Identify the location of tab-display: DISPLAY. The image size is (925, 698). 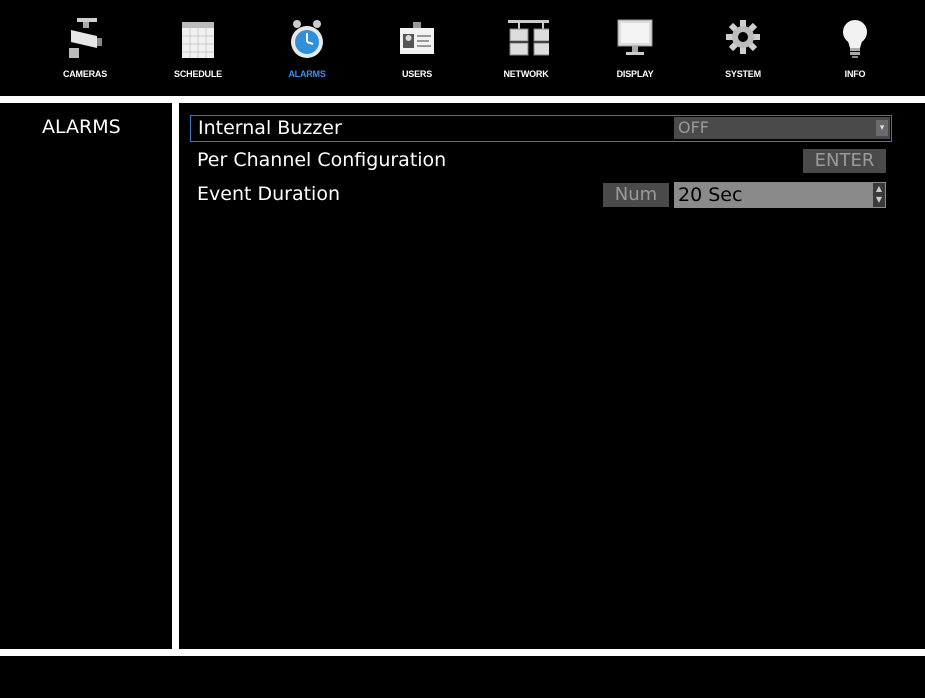
(635, 53).